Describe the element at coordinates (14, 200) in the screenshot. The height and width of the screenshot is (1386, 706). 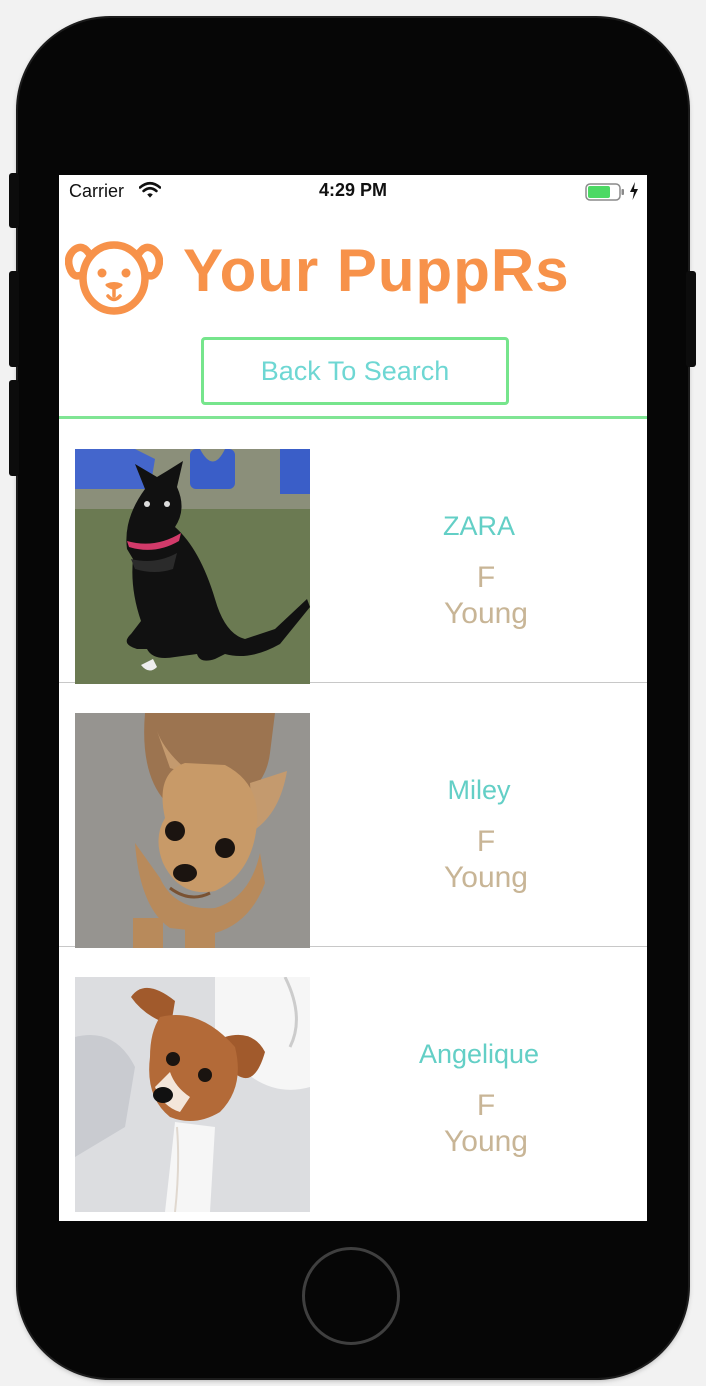
I see `mute-switch` at that location.